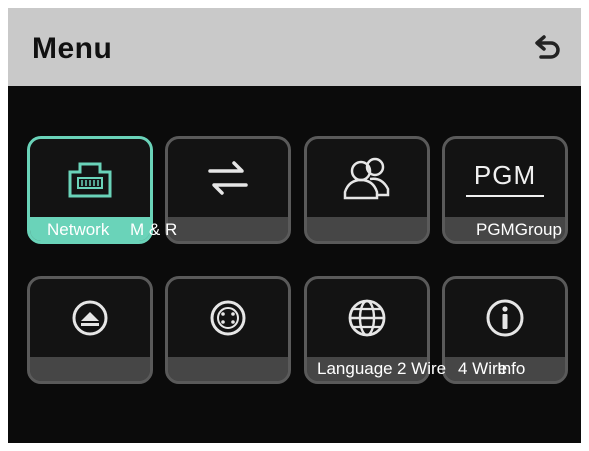 The height and width of the screenshot is (451, 589). I want to click on label-language: Language, so click(355, 368).